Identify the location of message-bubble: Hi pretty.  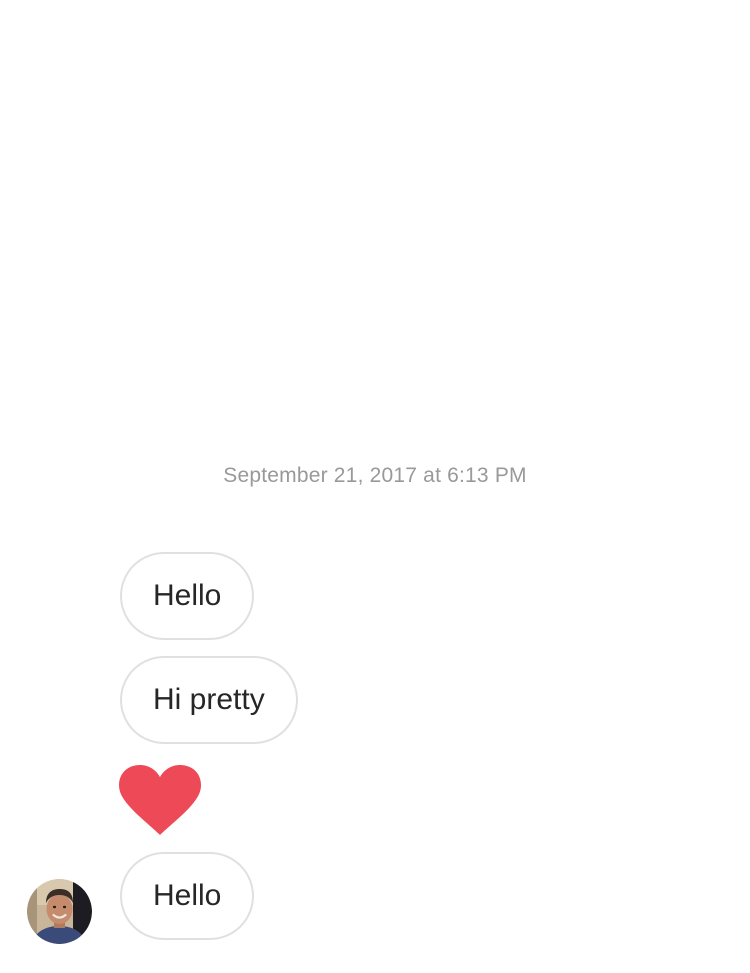
(209, 700).